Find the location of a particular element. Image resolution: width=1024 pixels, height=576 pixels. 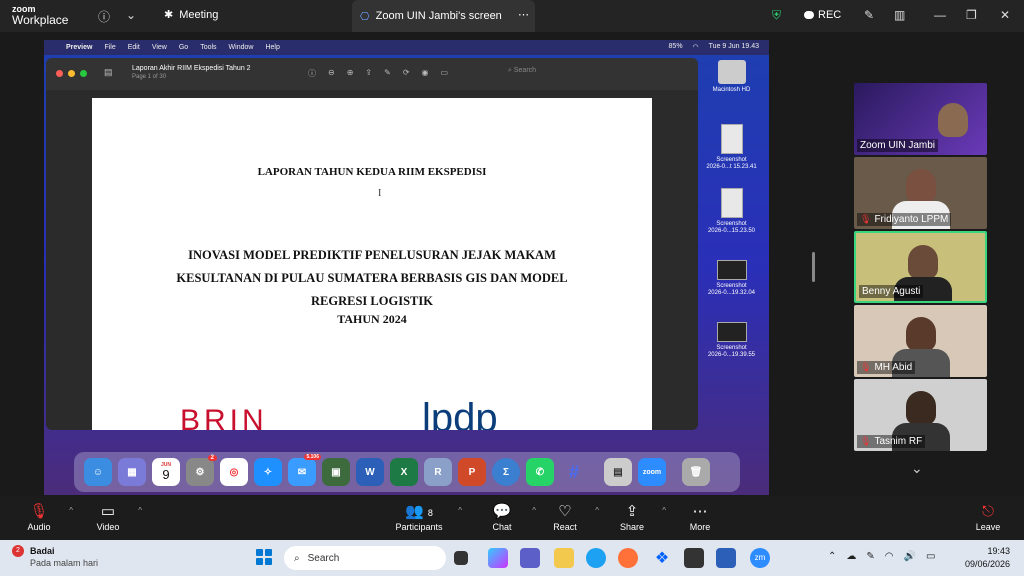

menu-view: View is located at coordinates (159, 47).